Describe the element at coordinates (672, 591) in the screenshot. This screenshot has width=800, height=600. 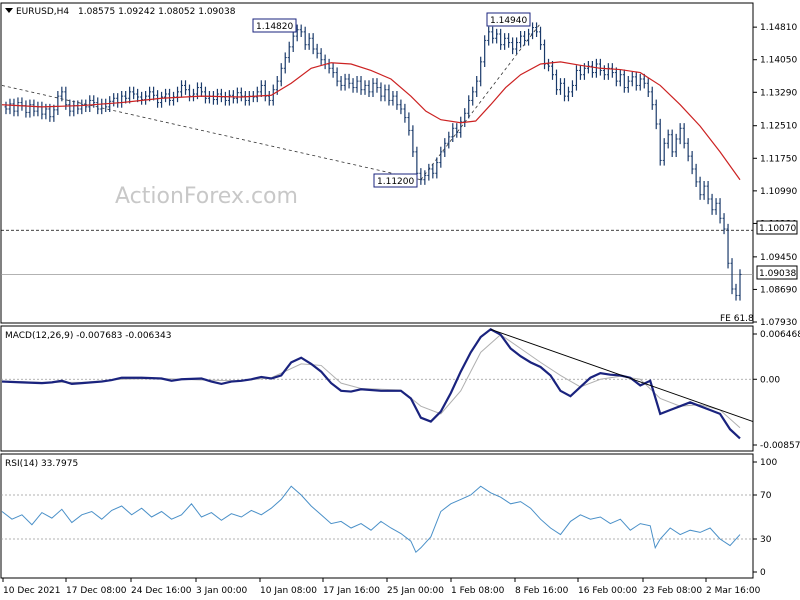
I see `x-tick-label: 23 Feb 08:00` at that location.